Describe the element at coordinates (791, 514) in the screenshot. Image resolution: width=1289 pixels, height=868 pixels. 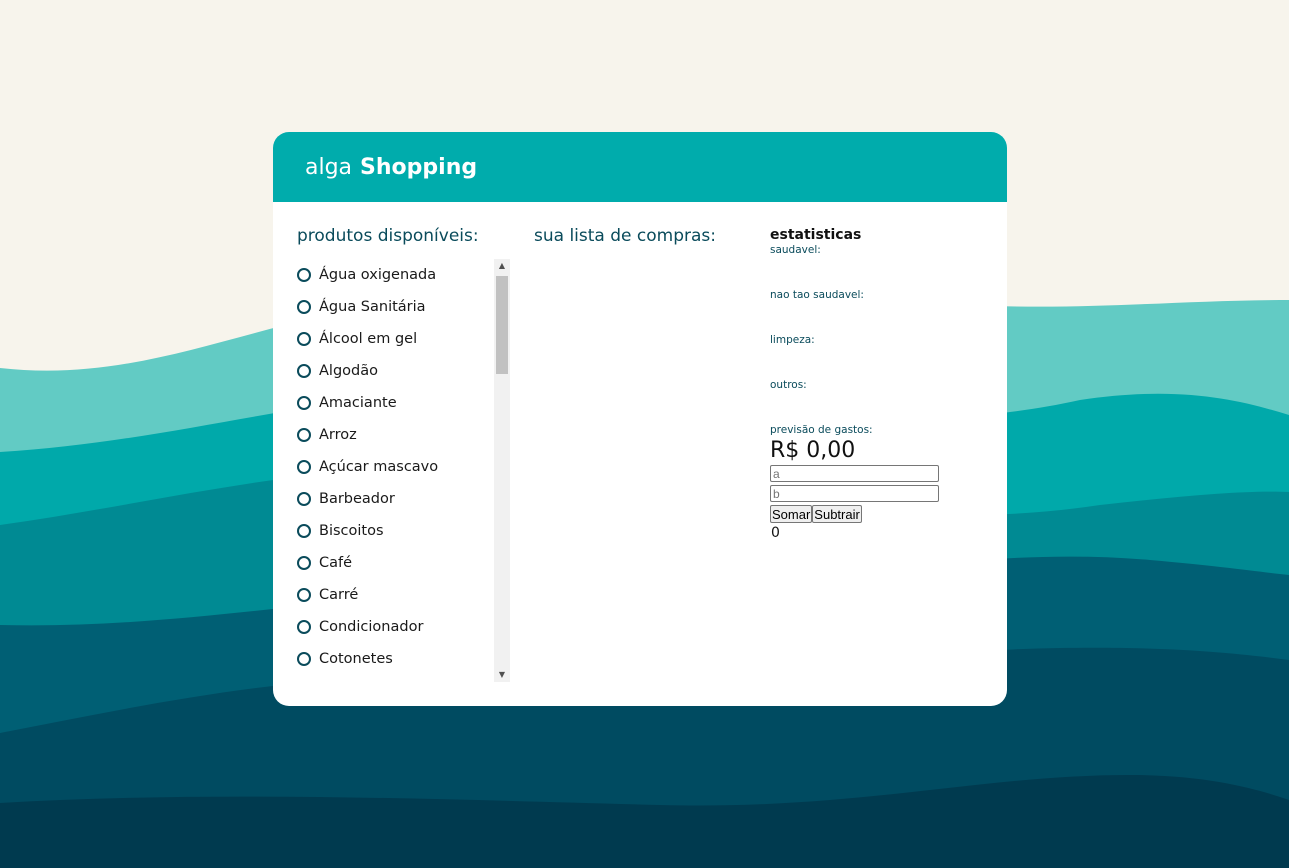
I see `add-button: Somar` at that location.